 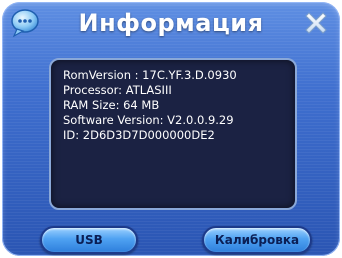 I want to click on calibration-button: Калибровка, so click(x=257, y=240).